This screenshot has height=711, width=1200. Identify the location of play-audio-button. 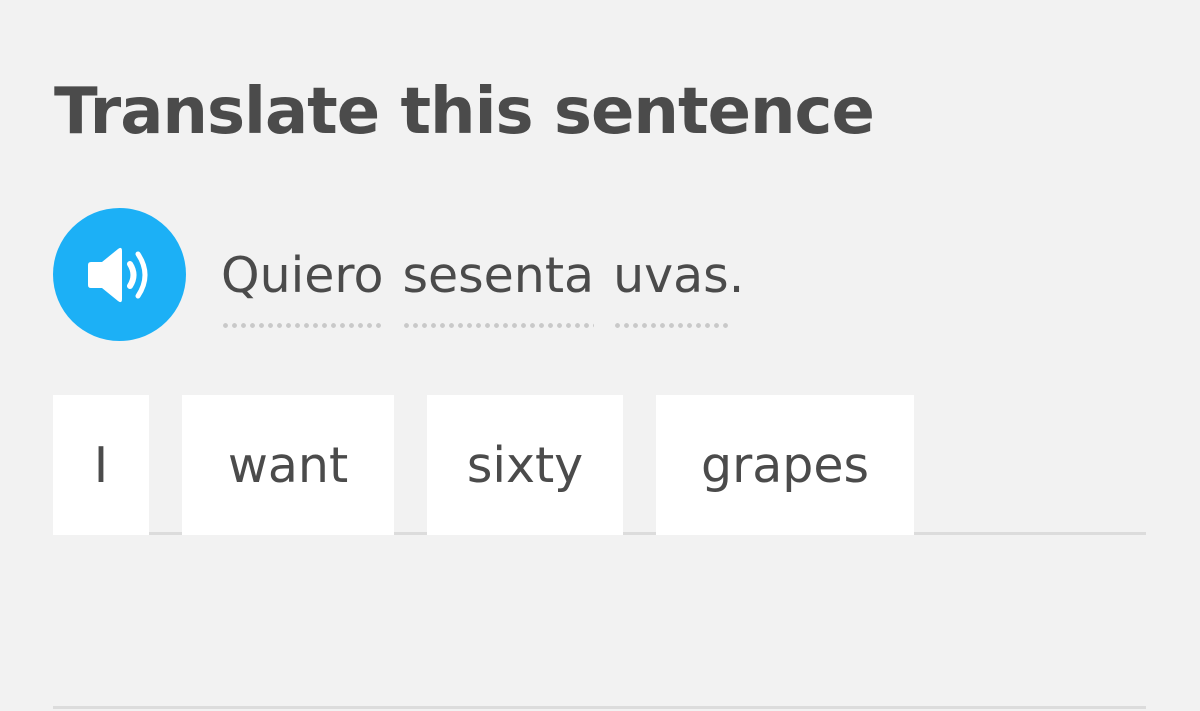
(119, 274).